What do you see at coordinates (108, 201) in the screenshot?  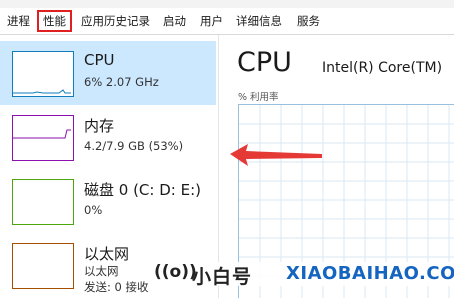 I see `sidebar-item-disk: 磁盘 0 (C: D: E:) 0%` at bounding box center [108, 201].